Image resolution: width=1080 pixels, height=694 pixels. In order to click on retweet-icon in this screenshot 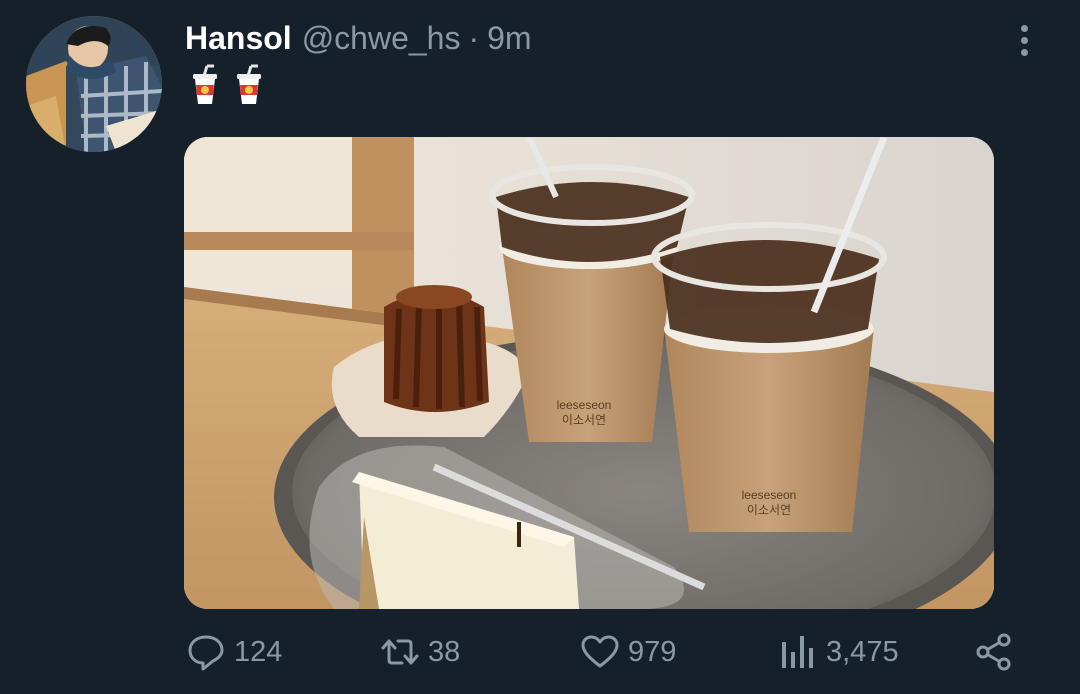, I will do `click(400, 652)`.